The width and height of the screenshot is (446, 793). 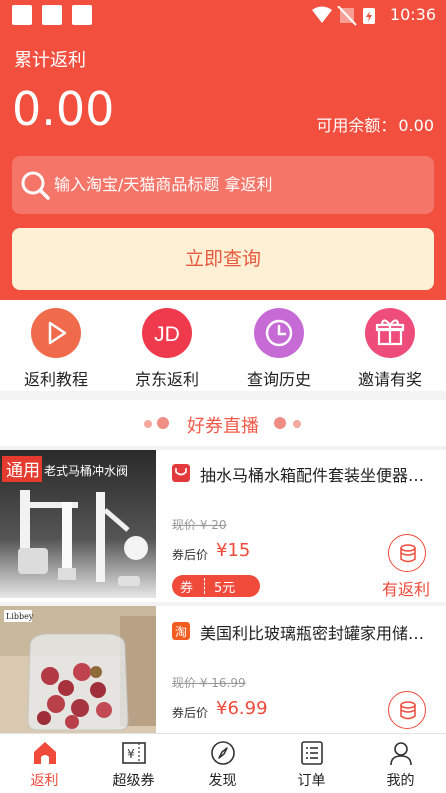 I want to click on original-price: 现价 ¥ 20, so click(x=199, y=525).